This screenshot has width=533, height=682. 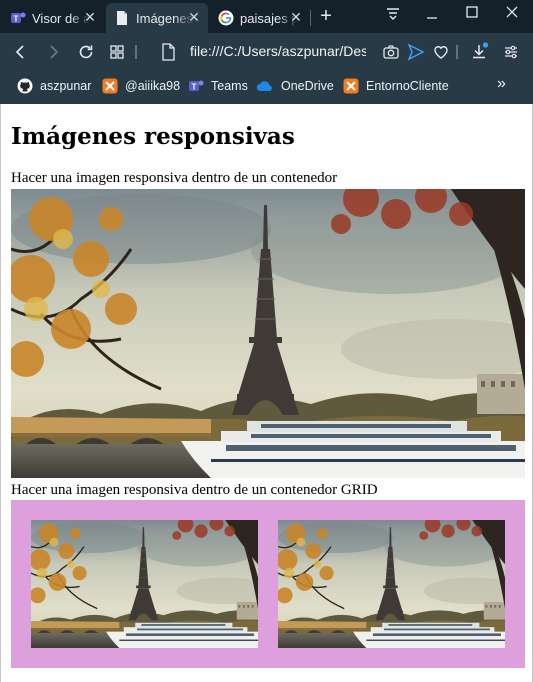 What do you see at coordinates (441, 52) in the screenshot?
I see `heart-icon` at bounding box center [441, 52].